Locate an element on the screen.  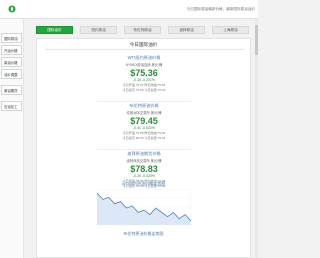
sidebar-item-label: 国际原油 is located at coordinates (11, 38).